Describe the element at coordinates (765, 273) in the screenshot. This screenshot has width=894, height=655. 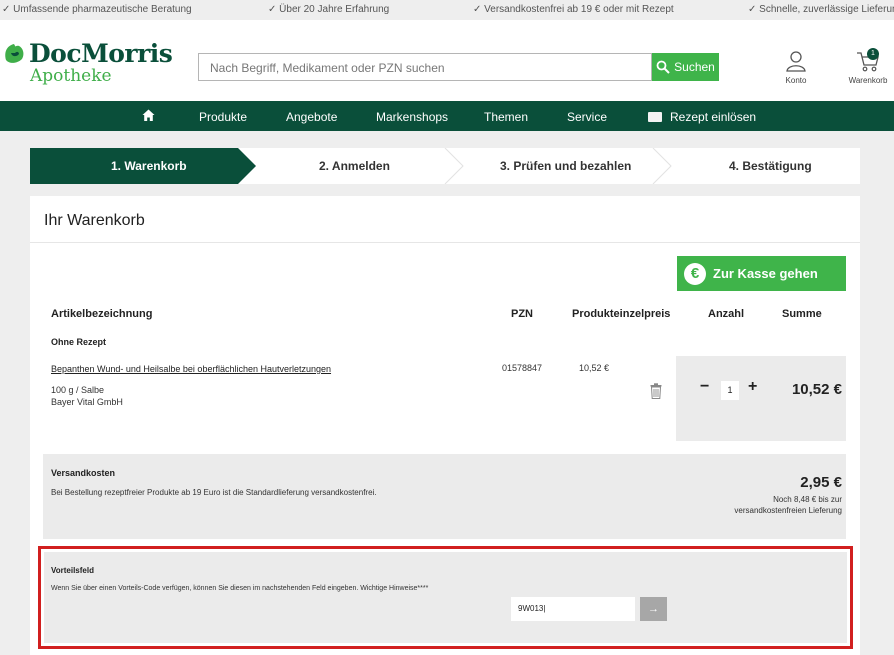
I see `checkout-button-label: Zur Kasse gehen` at that location.